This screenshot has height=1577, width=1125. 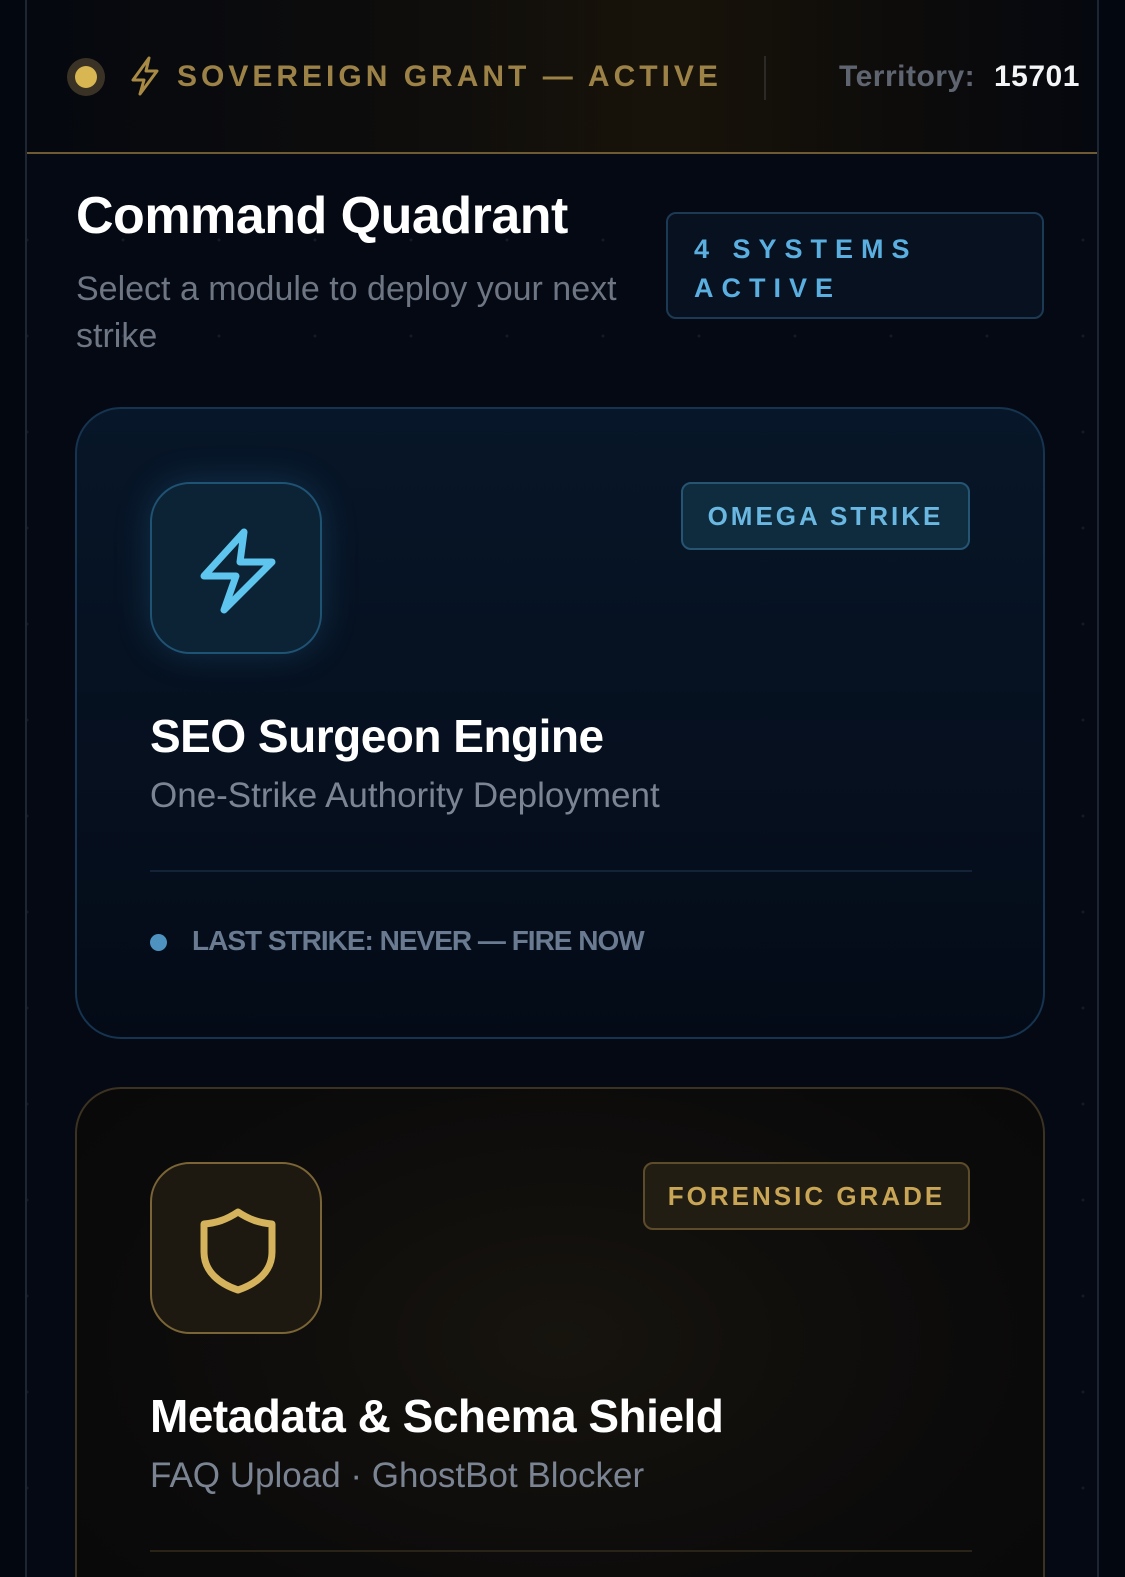 What do you see at coordinates (765, 78) in the screenshot?
I see `header-divider` at bounding box center [765, 78].